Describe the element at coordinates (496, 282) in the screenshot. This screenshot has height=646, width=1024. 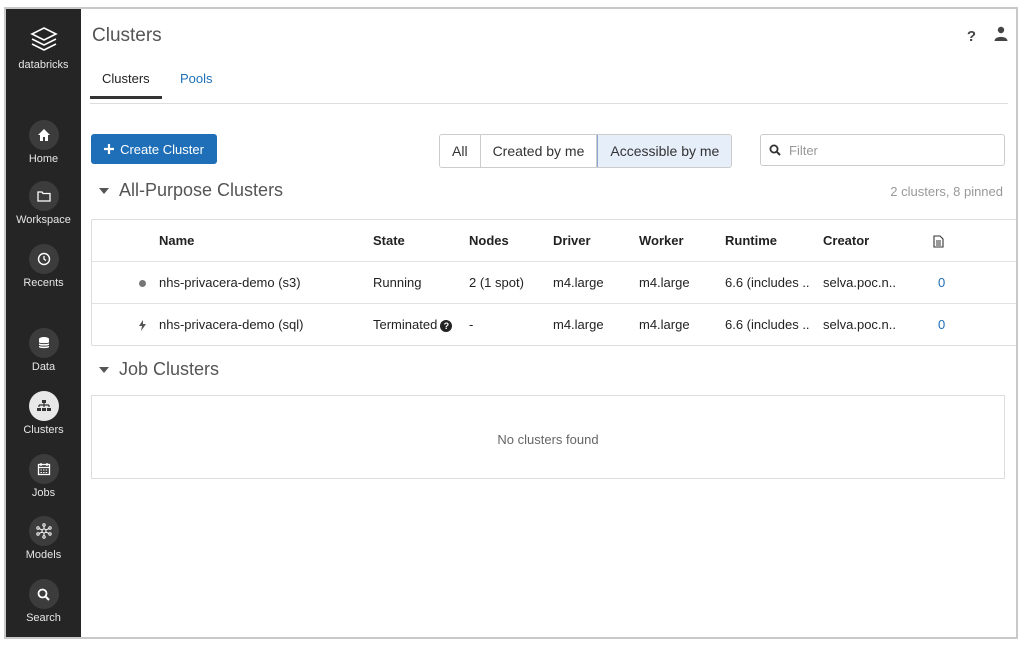
I see `cluster-nodes: 2 (1 spot)` at that location.